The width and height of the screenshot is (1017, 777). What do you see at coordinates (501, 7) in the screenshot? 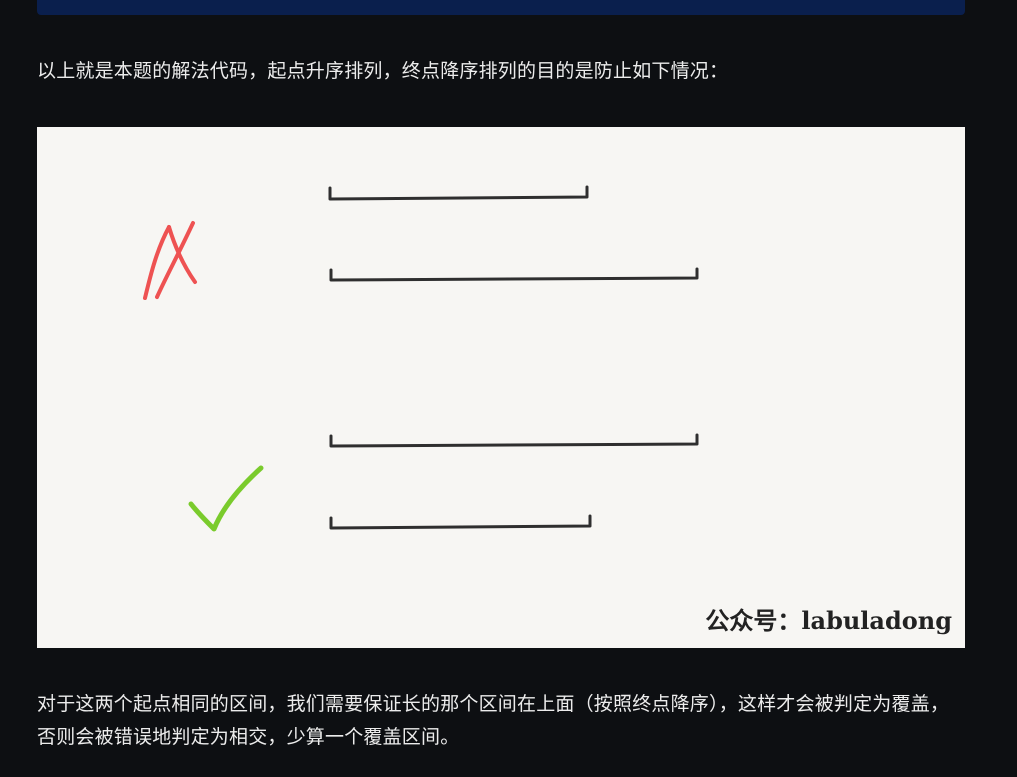
I see `top-header-bar` at bounding box center [501, 7].